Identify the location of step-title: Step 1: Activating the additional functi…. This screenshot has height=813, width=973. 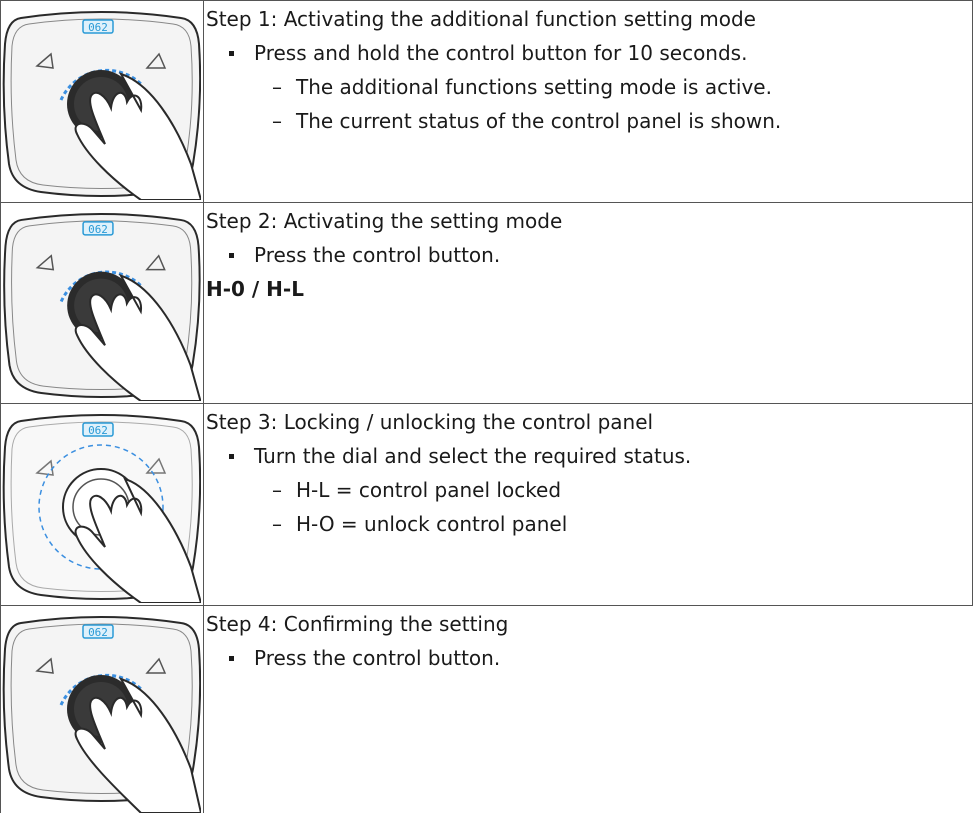
(481, 19).